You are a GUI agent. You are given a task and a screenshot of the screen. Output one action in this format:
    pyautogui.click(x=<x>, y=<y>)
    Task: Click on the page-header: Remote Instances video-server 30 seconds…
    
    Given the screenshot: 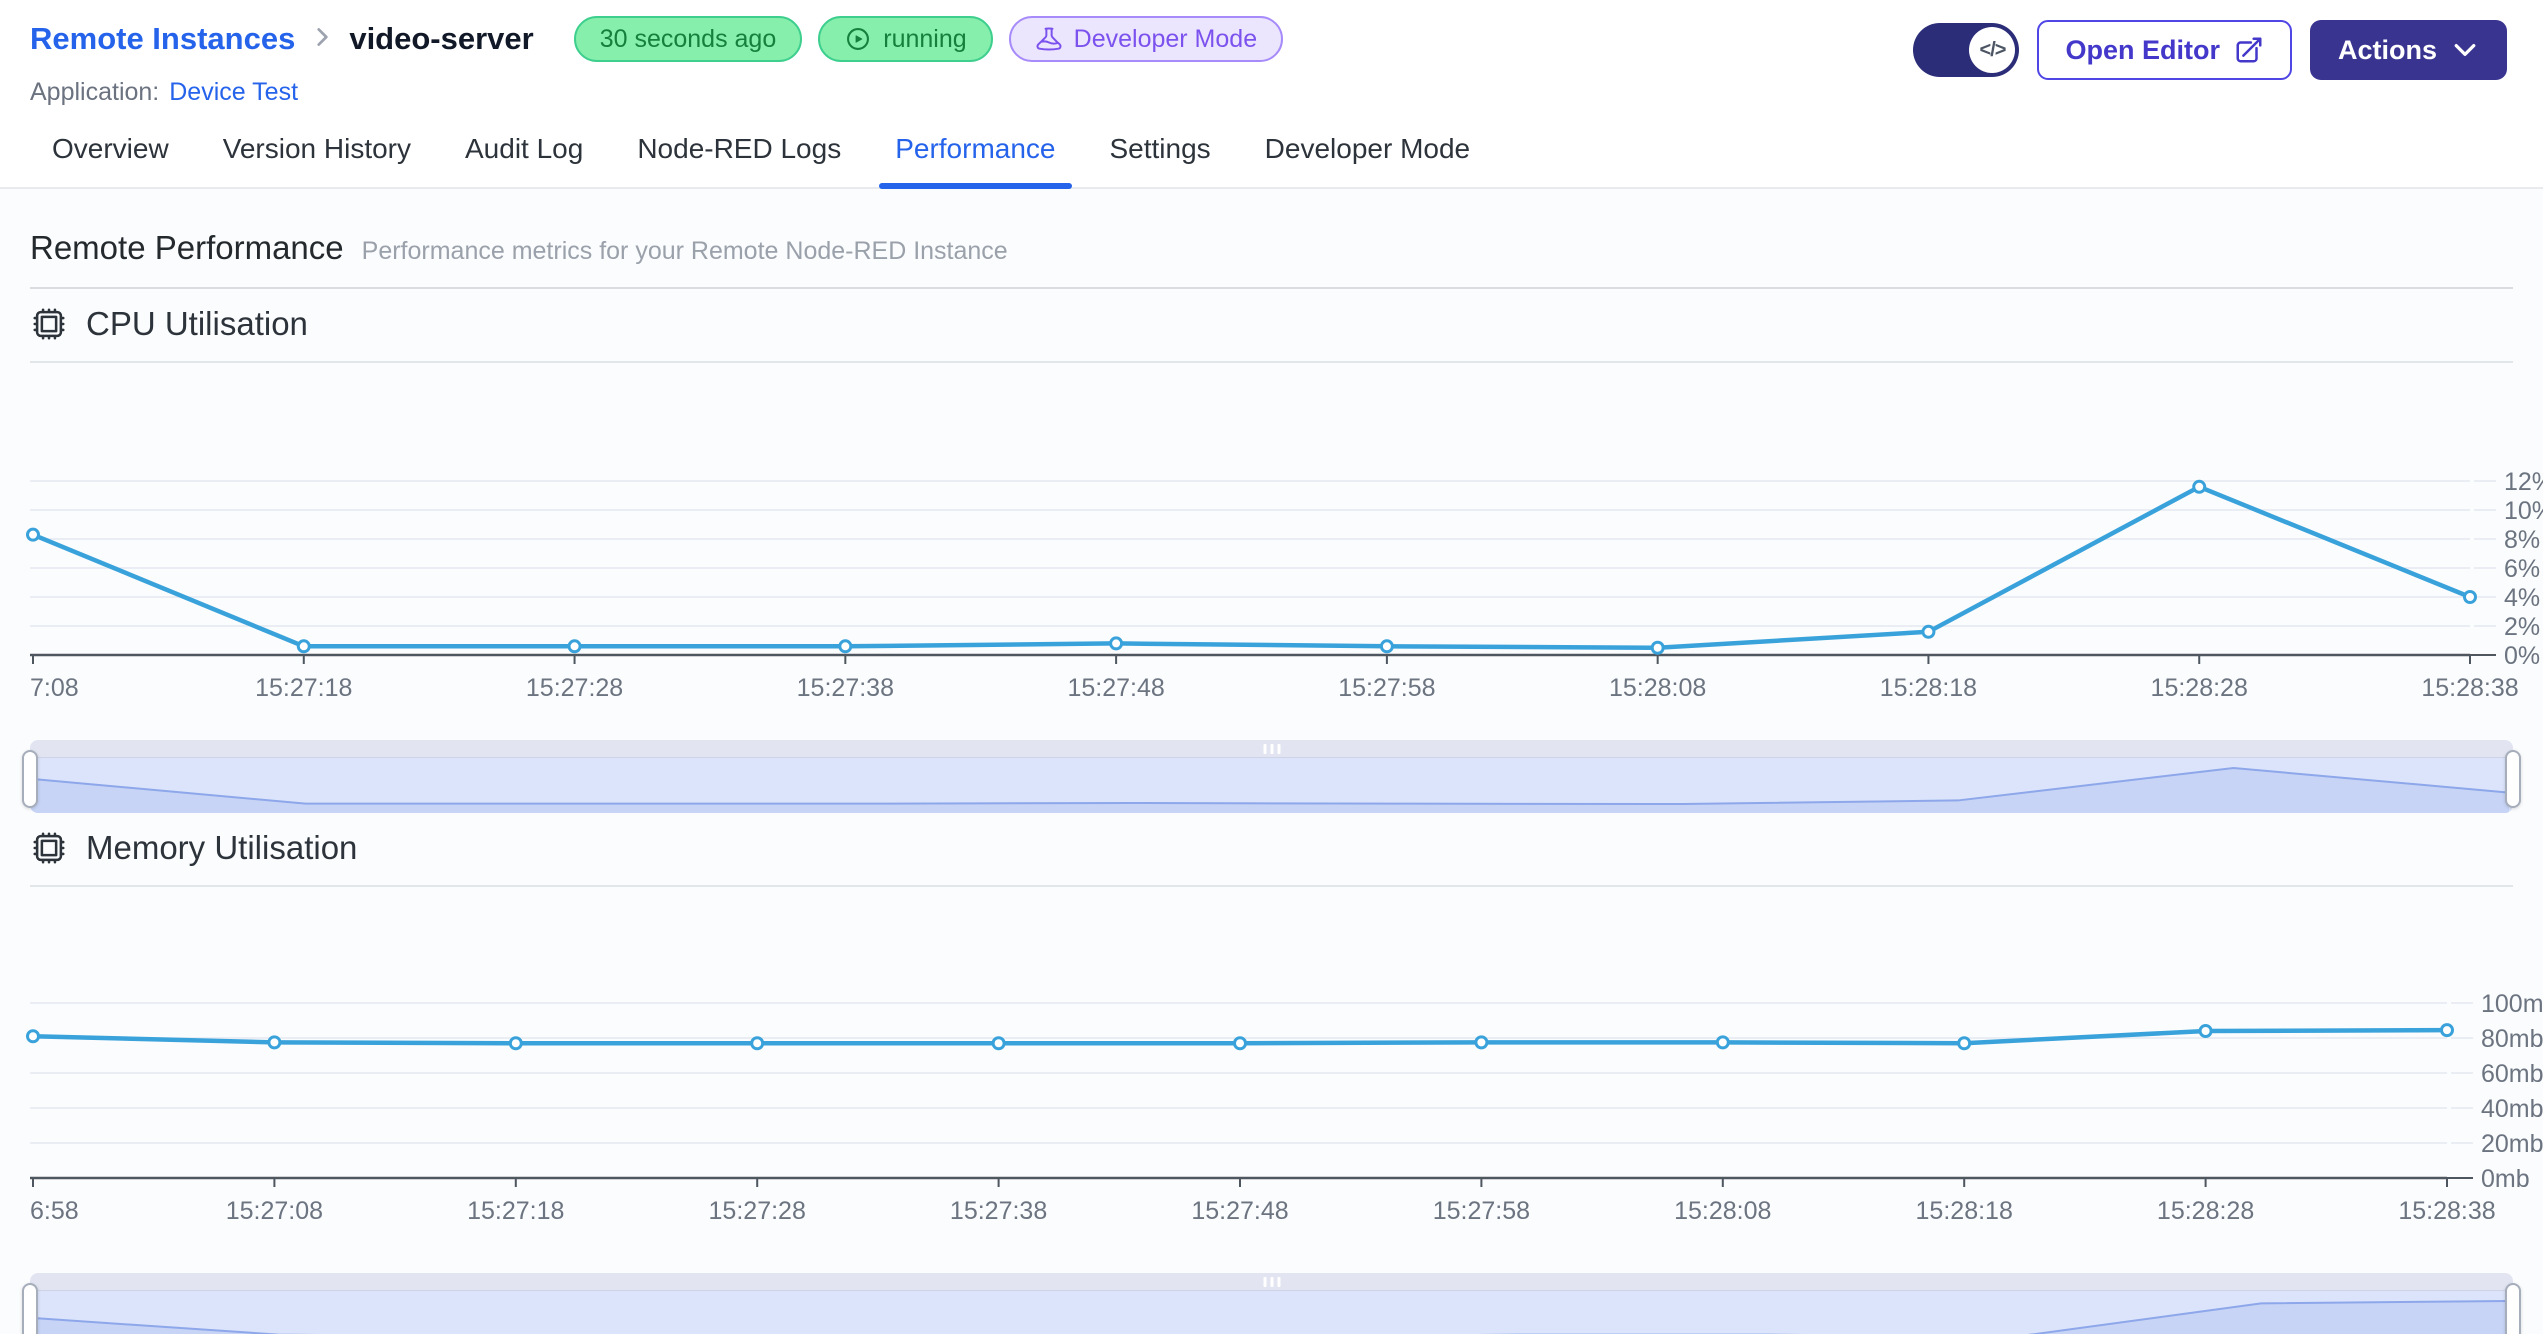 What is the action you would take?
    pyautogui.click(x=1271, y=53)
    